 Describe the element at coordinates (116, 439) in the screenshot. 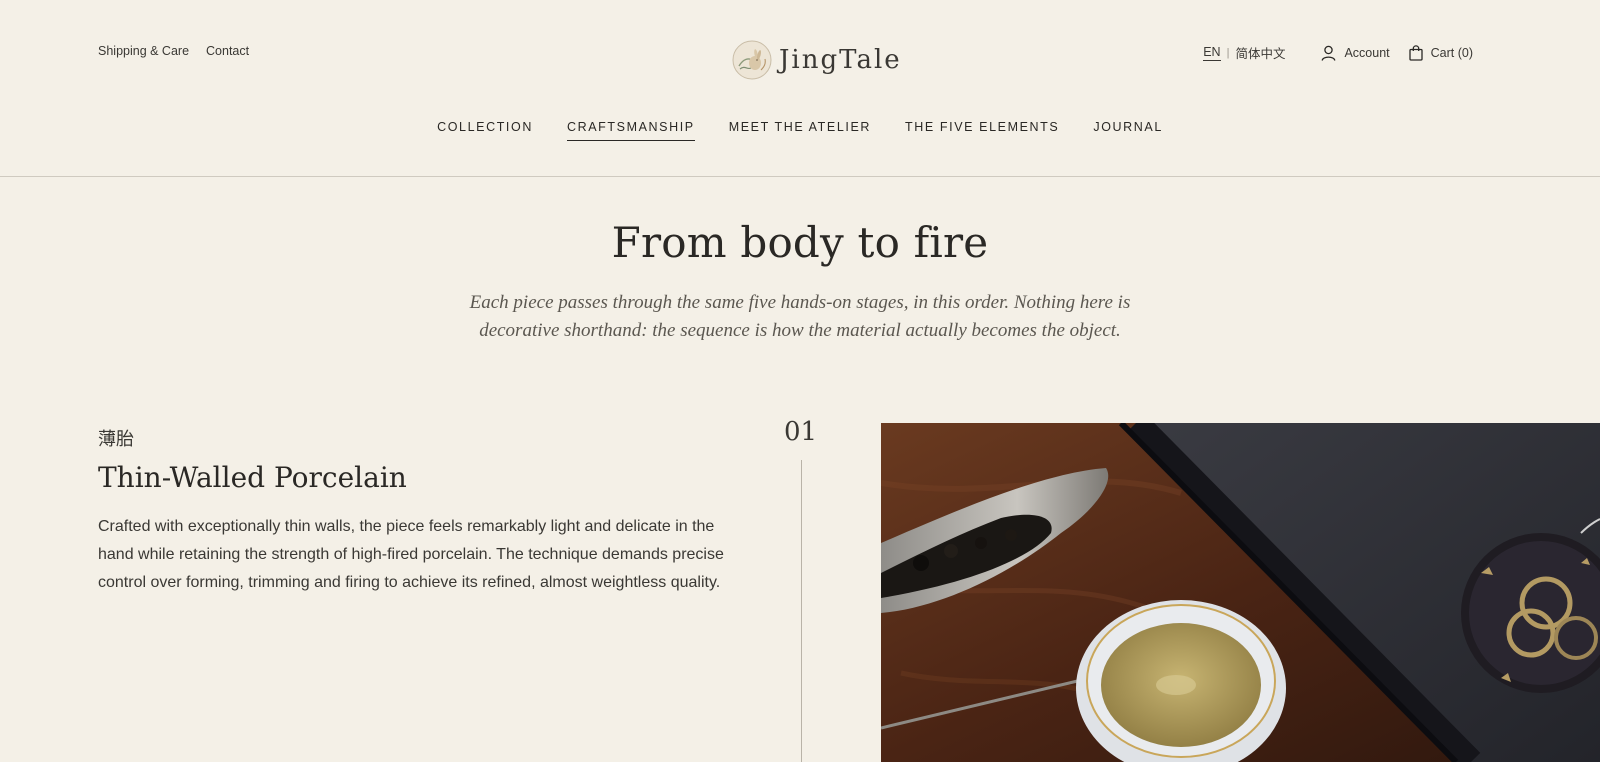

I see `stage-chinese-title: 薄胎` at that location.